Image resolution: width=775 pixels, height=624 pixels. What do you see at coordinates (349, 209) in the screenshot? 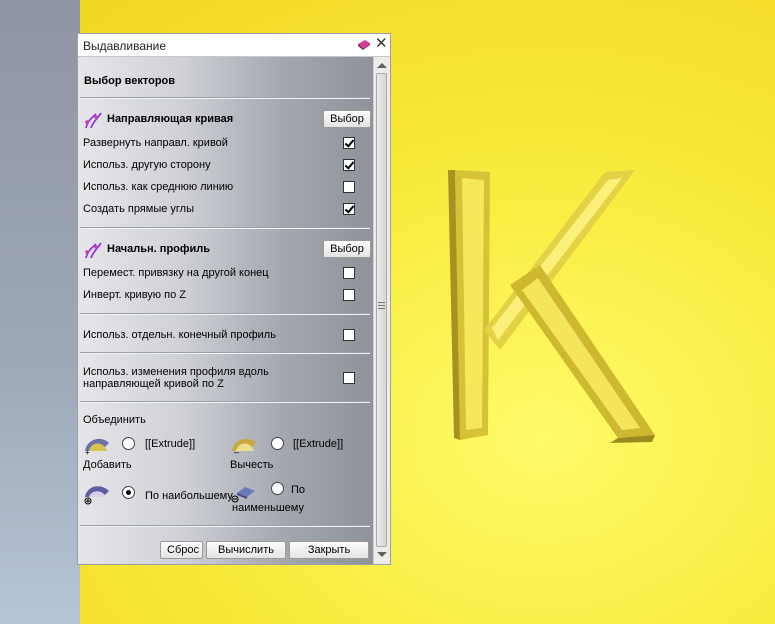
I see `checkbox-right-angles` at bounding box center [349, 209].